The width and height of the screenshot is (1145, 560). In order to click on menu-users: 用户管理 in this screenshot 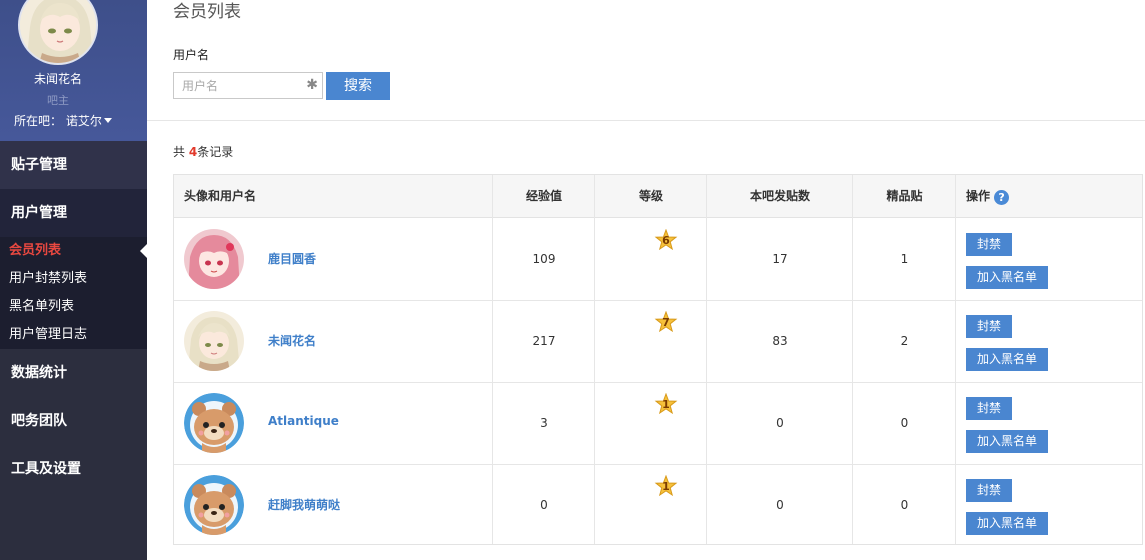, I will do `click(73, 213)`.